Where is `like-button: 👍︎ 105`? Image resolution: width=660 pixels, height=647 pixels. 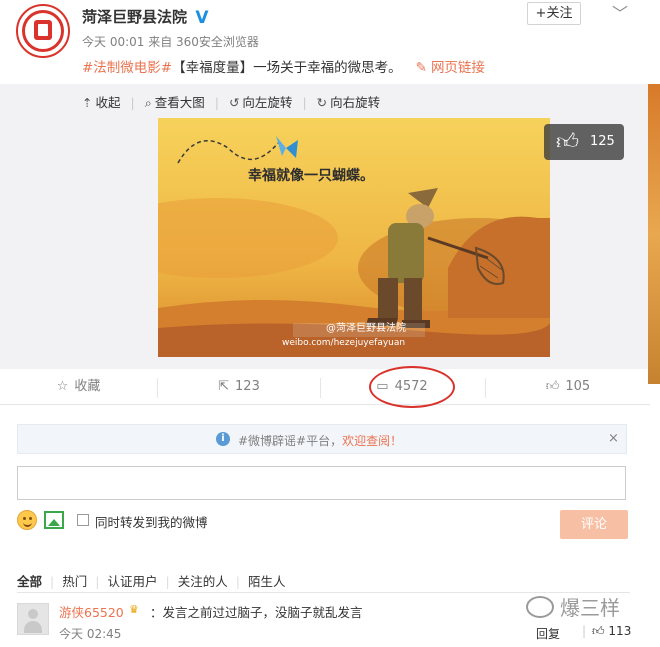 like-button: 👍︎ 105 is located at coordinates (568, 387).